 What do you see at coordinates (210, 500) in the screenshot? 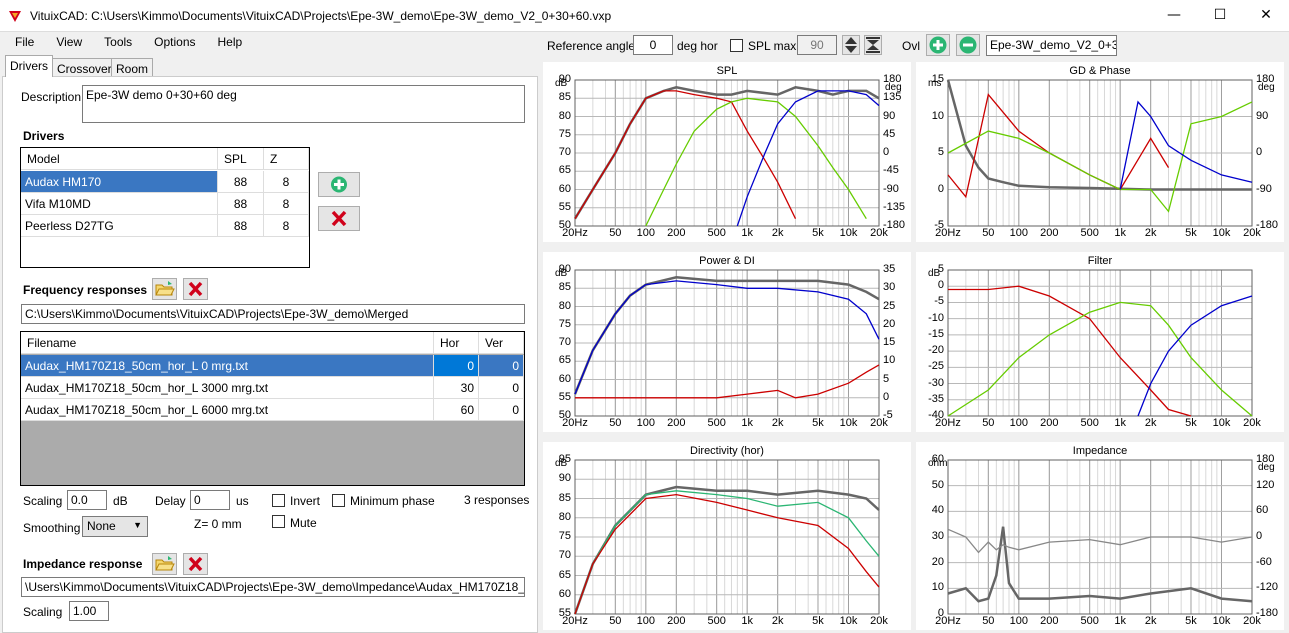
I see `delay-input: 0` at bounding box center [210, 500].